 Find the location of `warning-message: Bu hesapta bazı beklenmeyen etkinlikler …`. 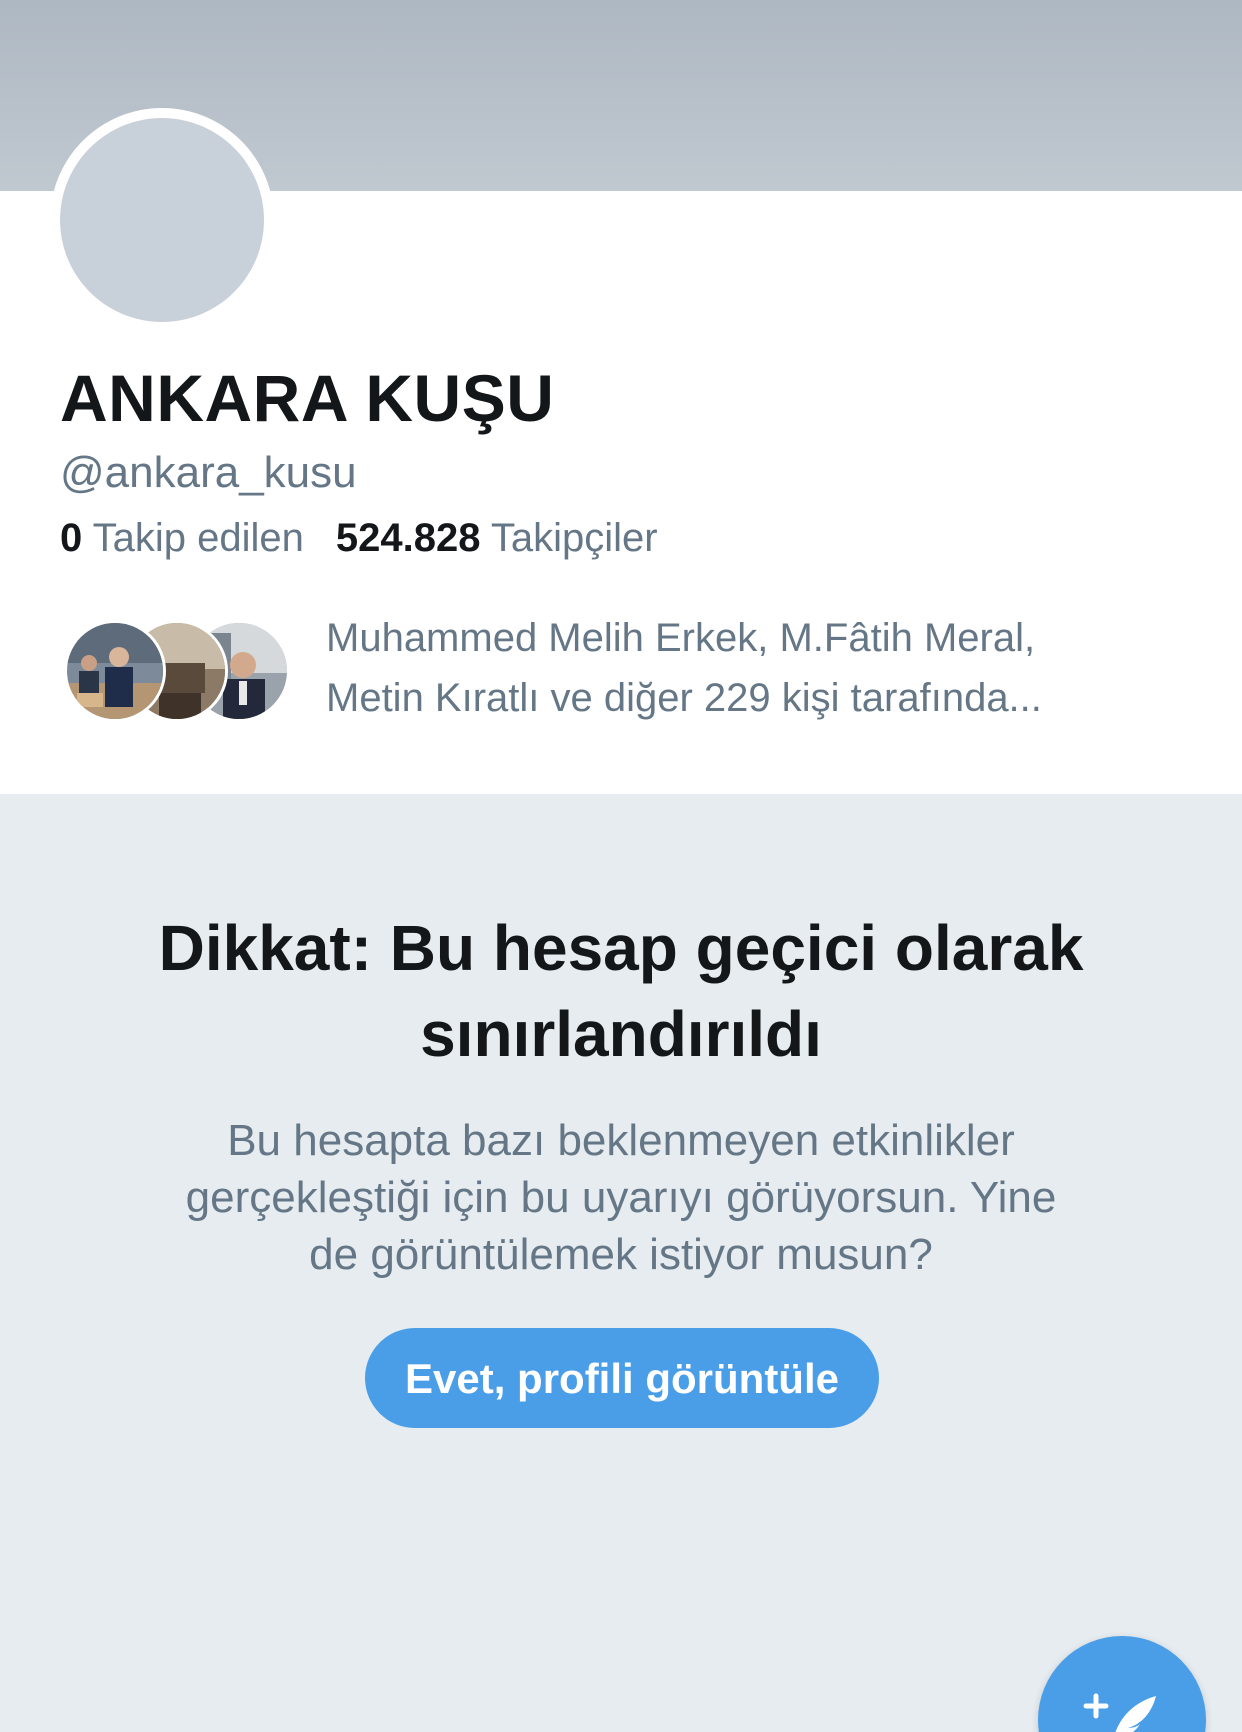

warning-message: Bu hesapta bazı beklenmeyen etkinlikler … is located at coordinates (621, 1197).